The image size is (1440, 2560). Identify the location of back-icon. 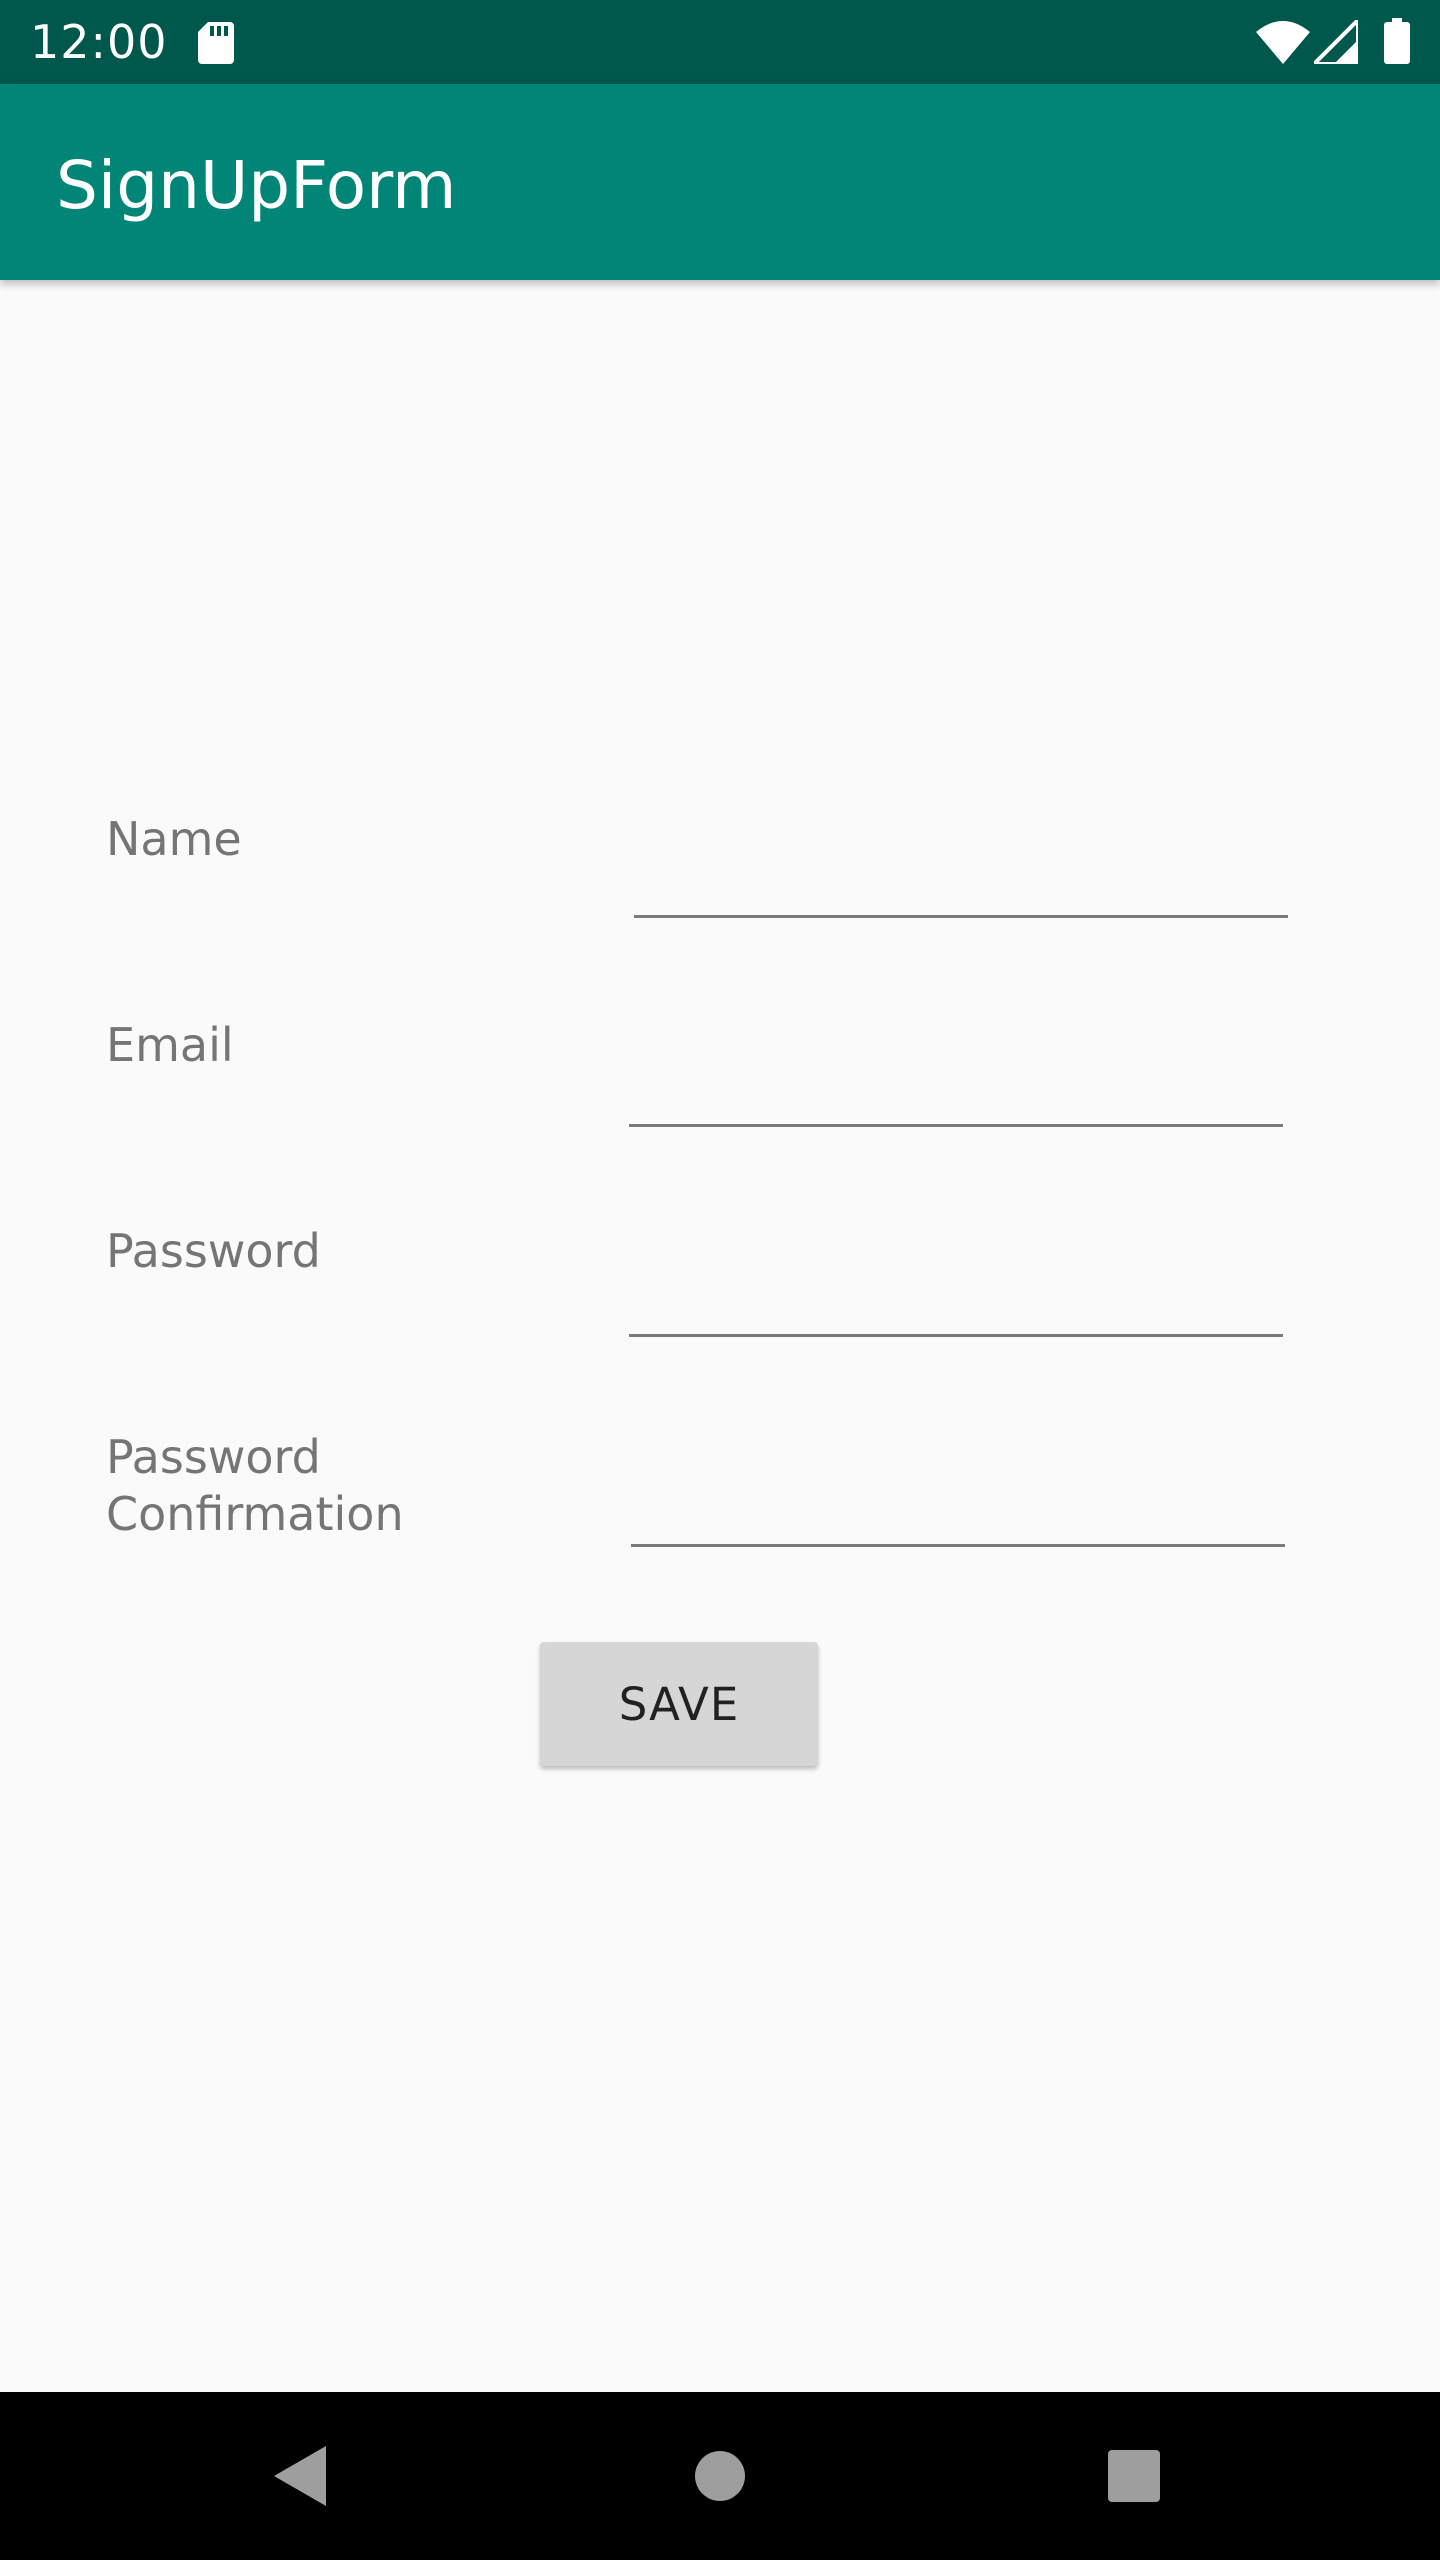
(300, 2476).